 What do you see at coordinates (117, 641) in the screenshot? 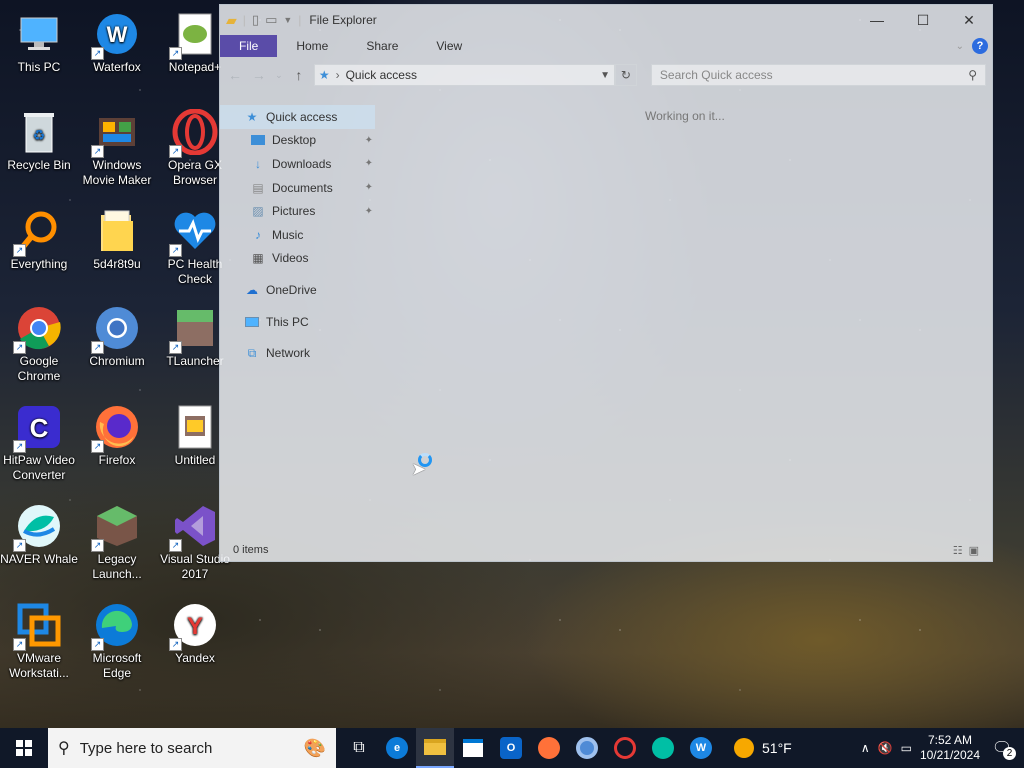
I see `desktop-icon-microsoft-edge: ↗ Microsoft Edge` at bounding box center [117, 641].